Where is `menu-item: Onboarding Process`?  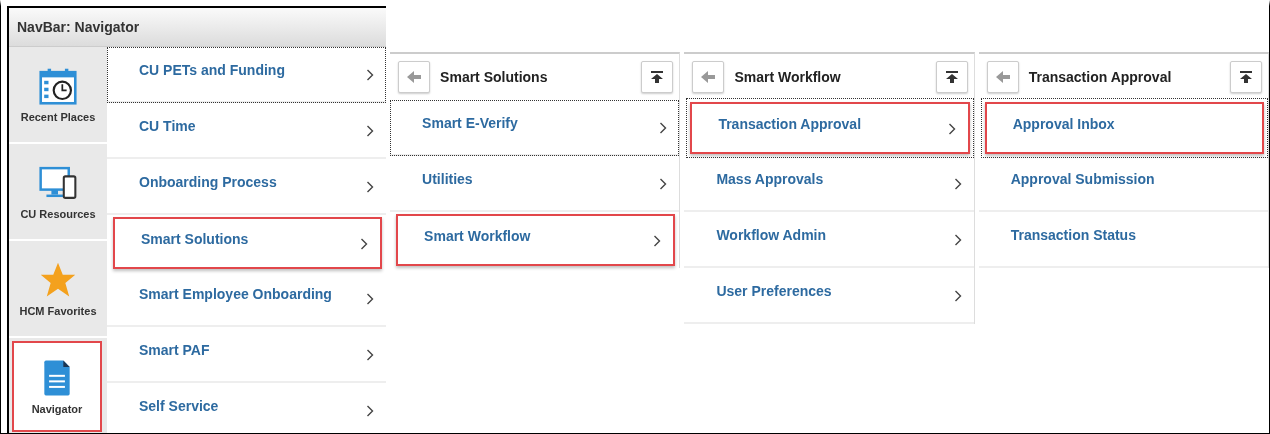
menu-item: Onboarding Process is located at coordinates (247, 187).